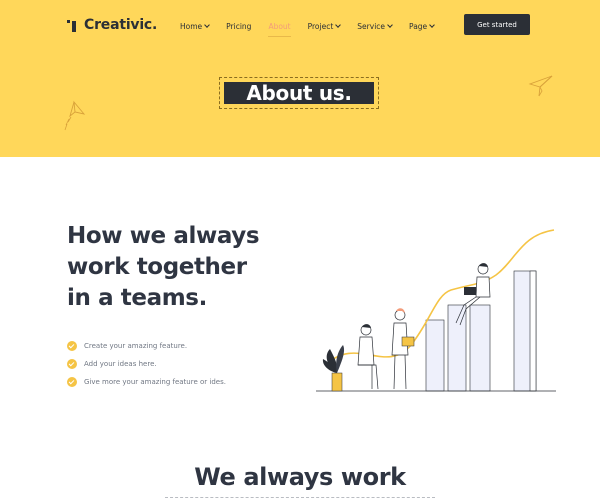 The image size is (600, 500). What do you see at coordinates (191, 26) in the screenshot?
I see `nav-item-label: Home` at bounding box center [191, 26].